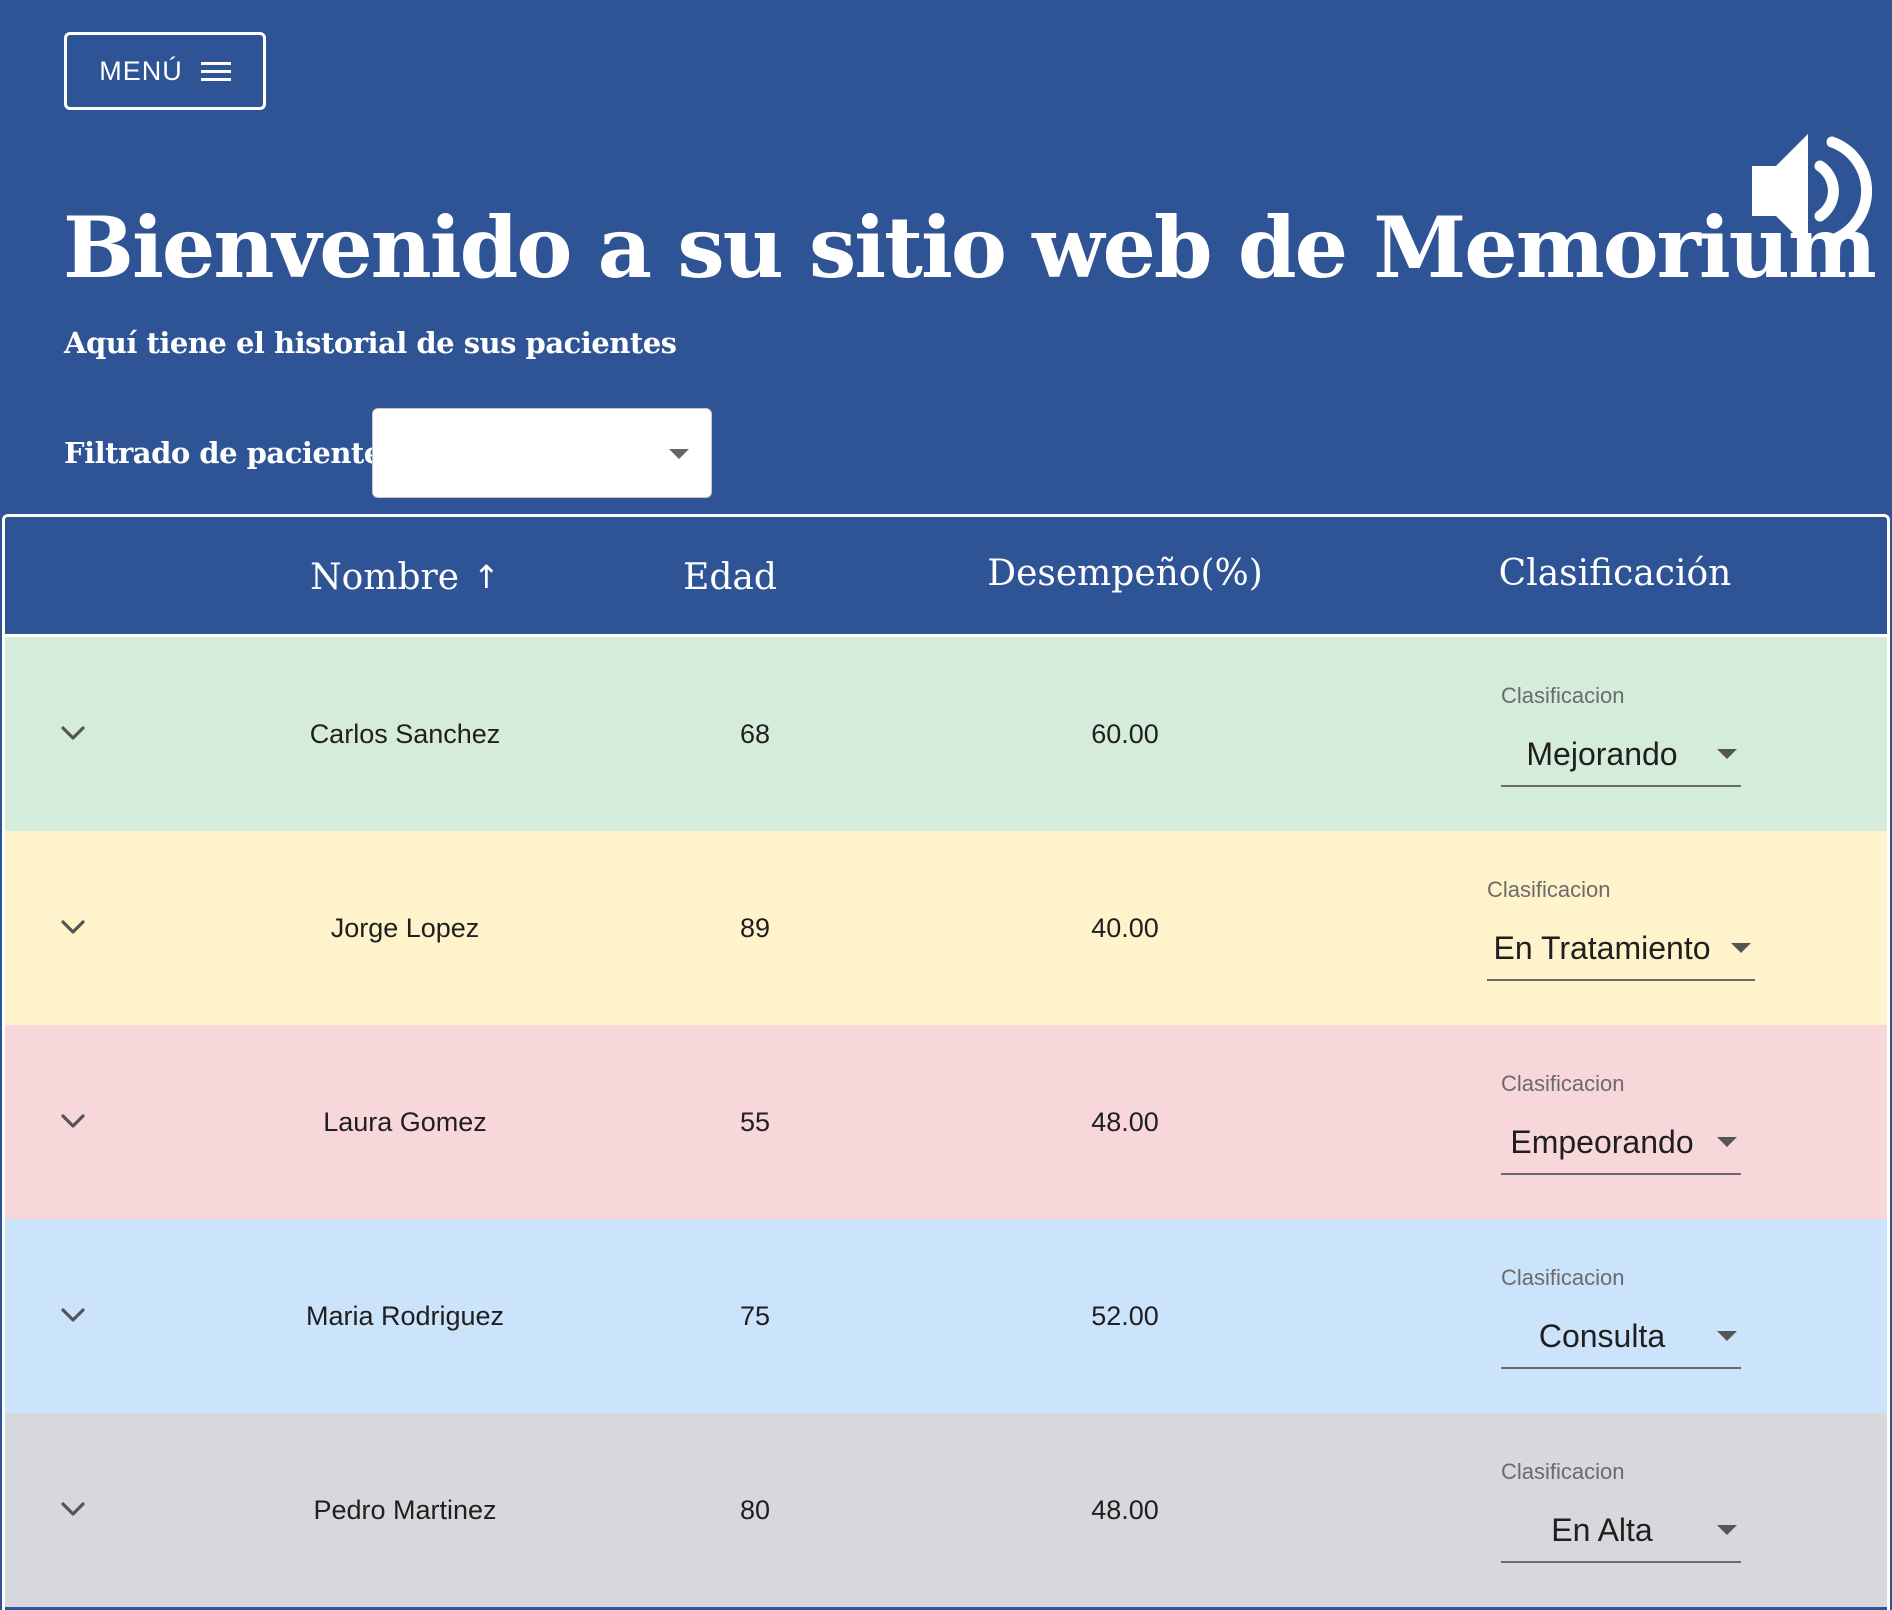 Image resolution: width=1892 pixels, height=1610 pixels. I want to click on clasificacion-select: Clasificacion En Tratamiento, so click(1621, 932).